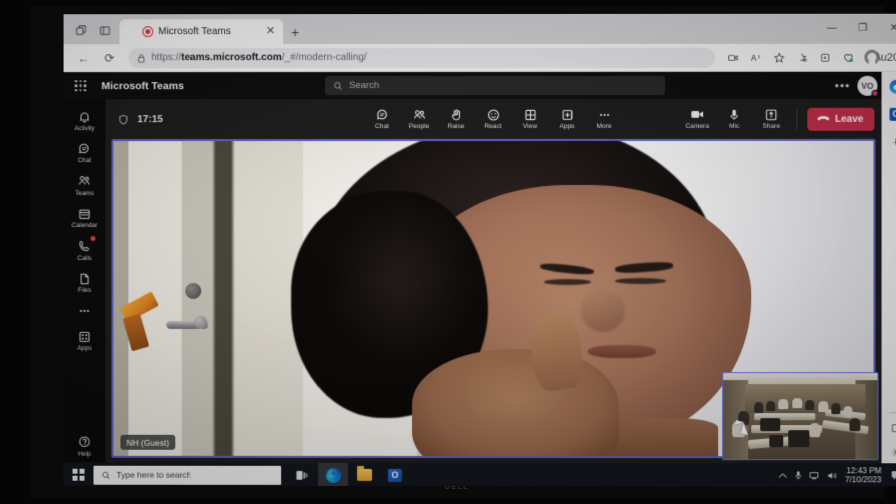 This screenshot has height=504, width=896. I want to click on add-favorite-icon, so click(802, 57).